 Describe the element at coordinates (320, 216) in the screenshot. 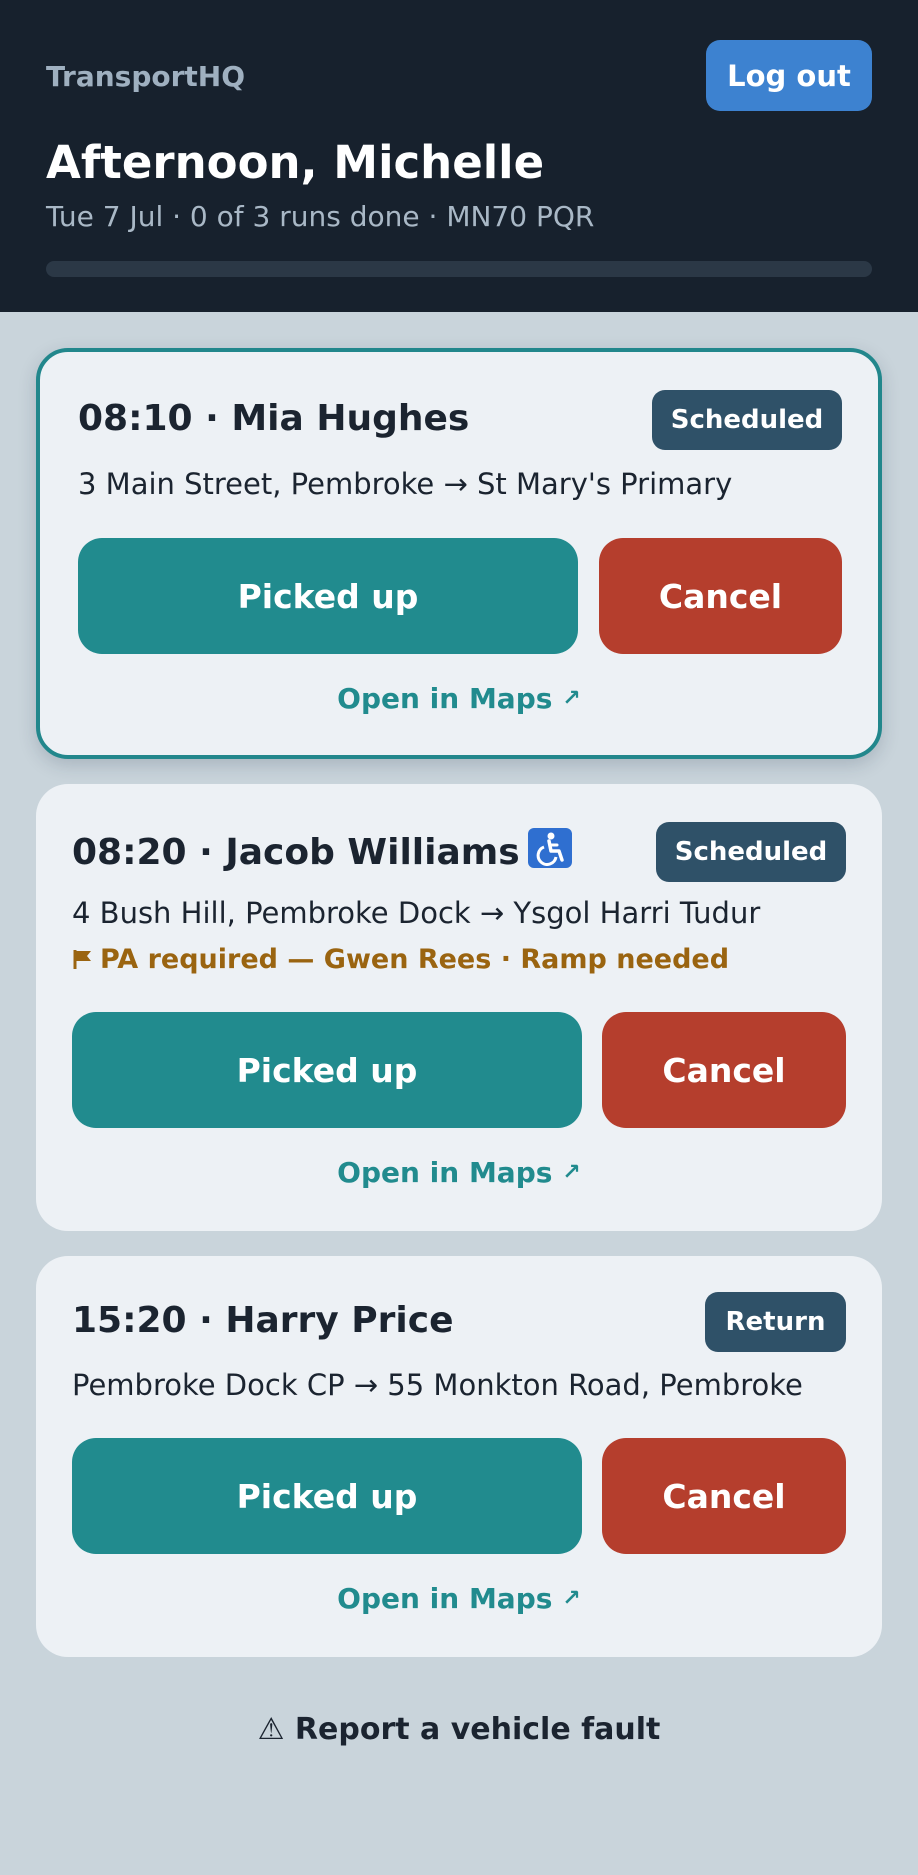

I see `day-summary: Tue 7 Jul · 0 of 3 runs done · MN70 PQR` at that location.